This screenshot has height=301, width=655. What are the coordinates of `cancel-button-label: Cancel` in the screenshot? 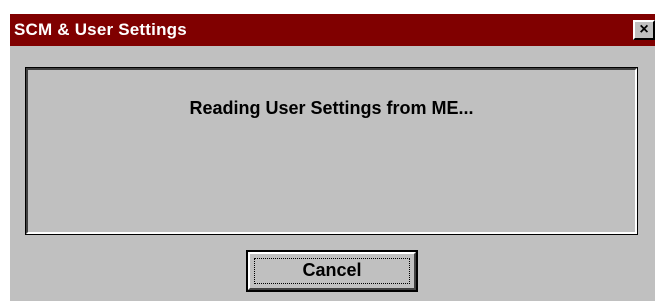 It's located at (332, 270).